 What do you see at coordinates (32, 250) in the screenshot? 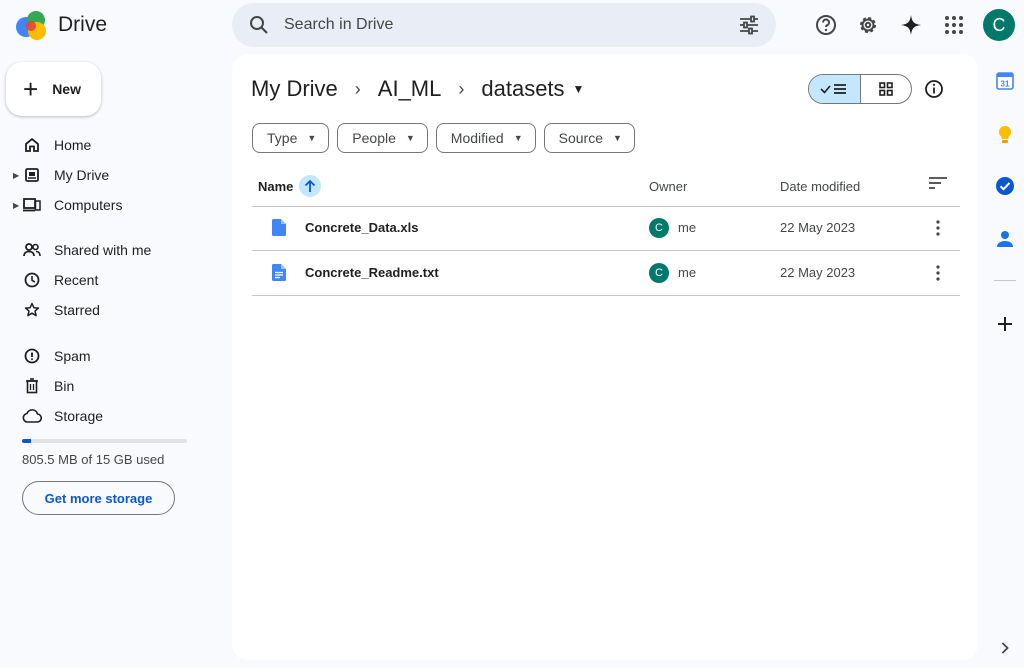
I see `shared-icon` at bounding box center [32, 250].